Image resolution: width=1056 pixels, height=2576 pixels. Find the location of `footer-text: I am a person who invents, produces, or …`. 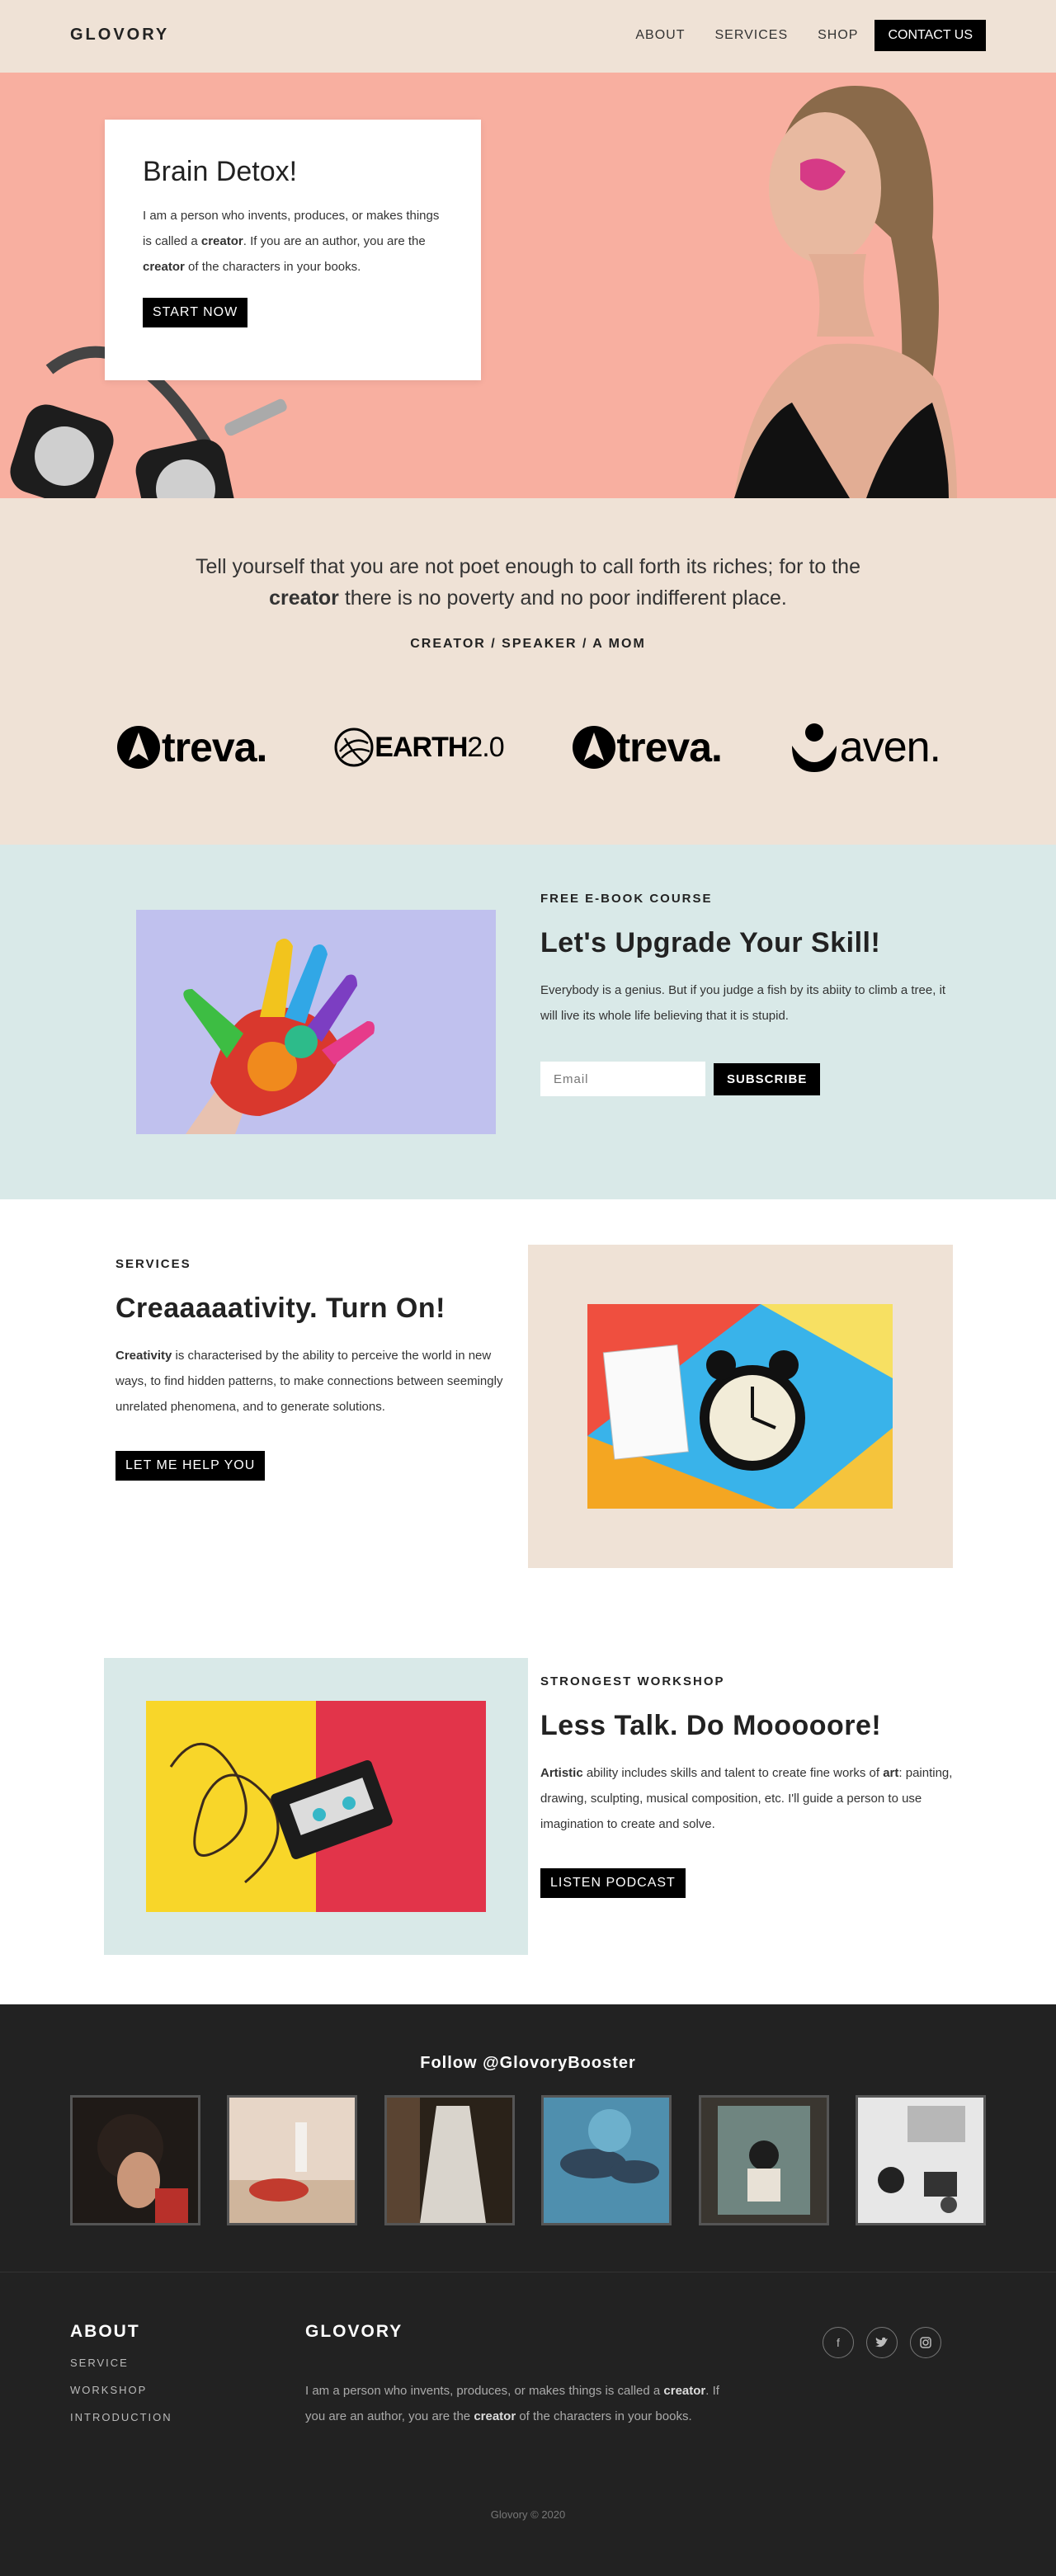

footer-text: I am a person who invents, produces, or … is located at coordinates (512, 2403).